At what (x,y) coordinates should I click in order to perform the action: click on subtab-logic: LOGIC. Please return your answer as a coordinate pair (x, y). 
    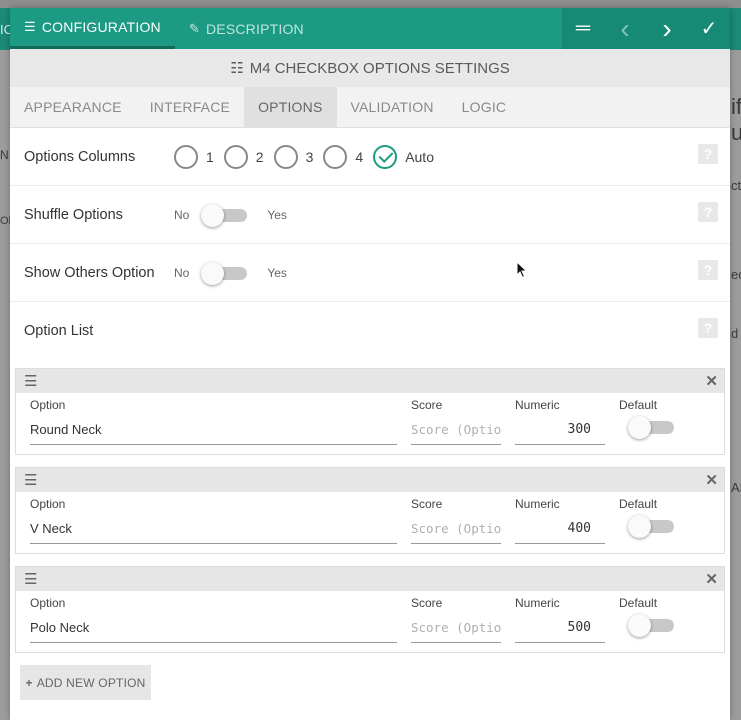
    Looking at the image, I should click on (484, 107).